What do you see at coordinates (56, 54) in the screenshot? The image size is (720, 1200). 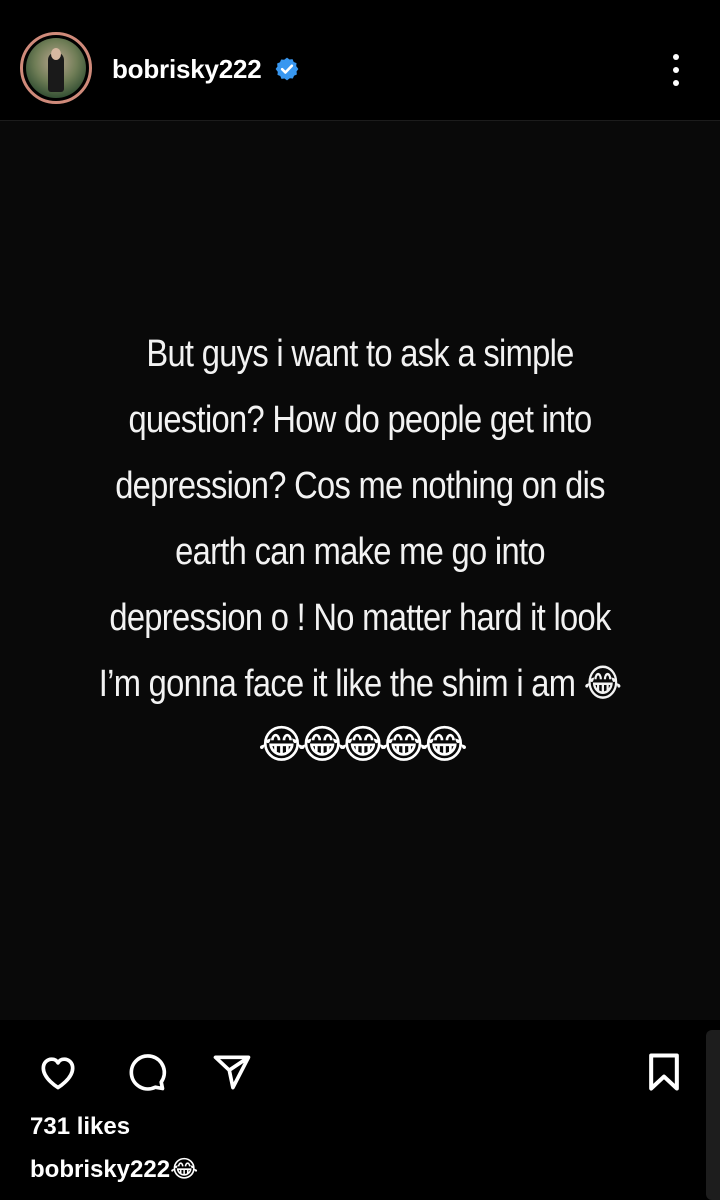 I see `avatar-face` at bounding box center [56, 54].